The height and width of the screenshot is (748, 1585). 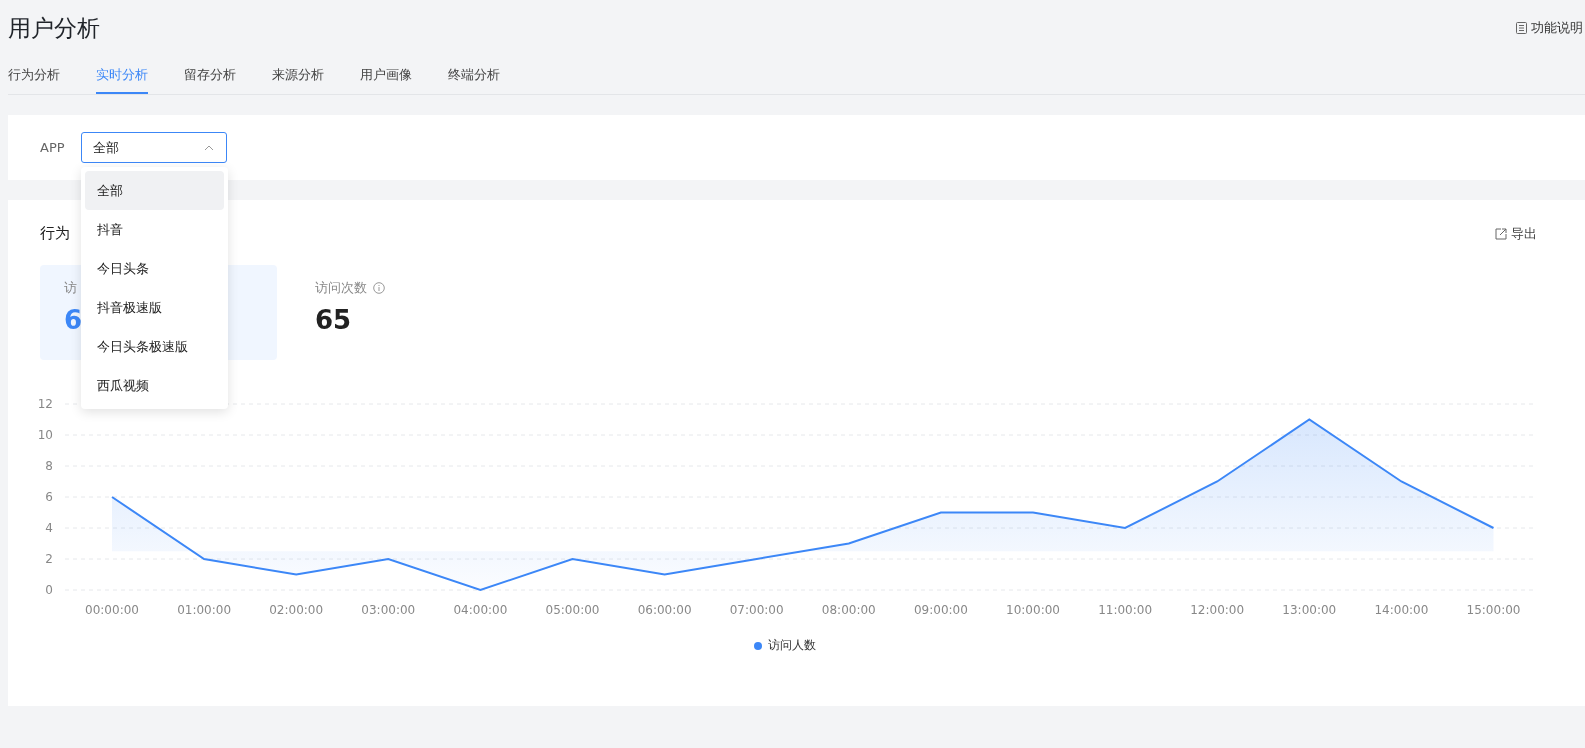 What do you see at coordinates (480, 610) in the screenshot?
I see `x-axis-label: 04:00:00` at bounding box center [480, 610].